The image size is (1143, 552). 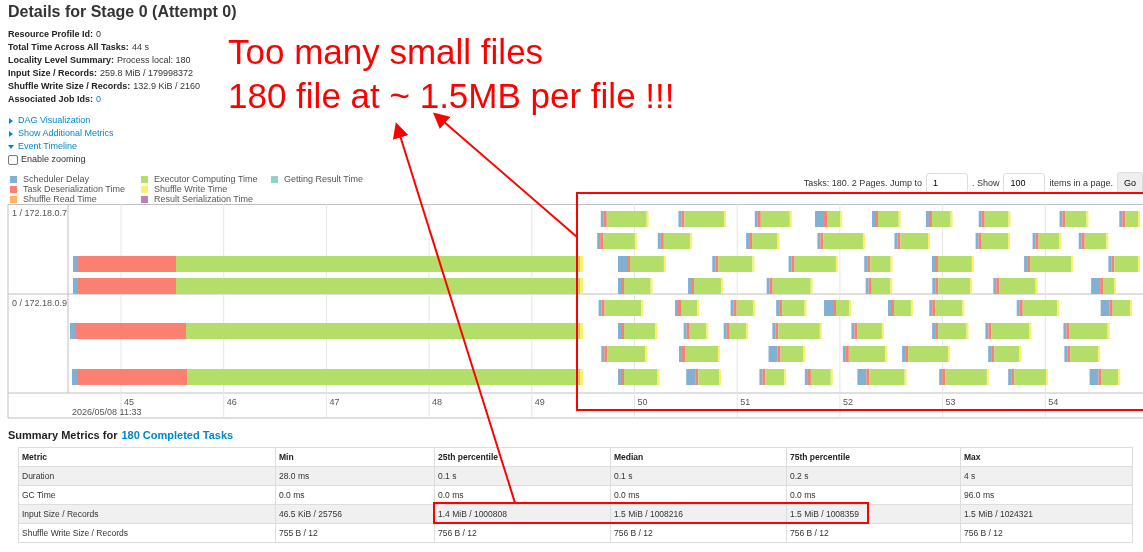 I want to click on legend-label: Shuffle Write Time, so click(x=191, y=189).